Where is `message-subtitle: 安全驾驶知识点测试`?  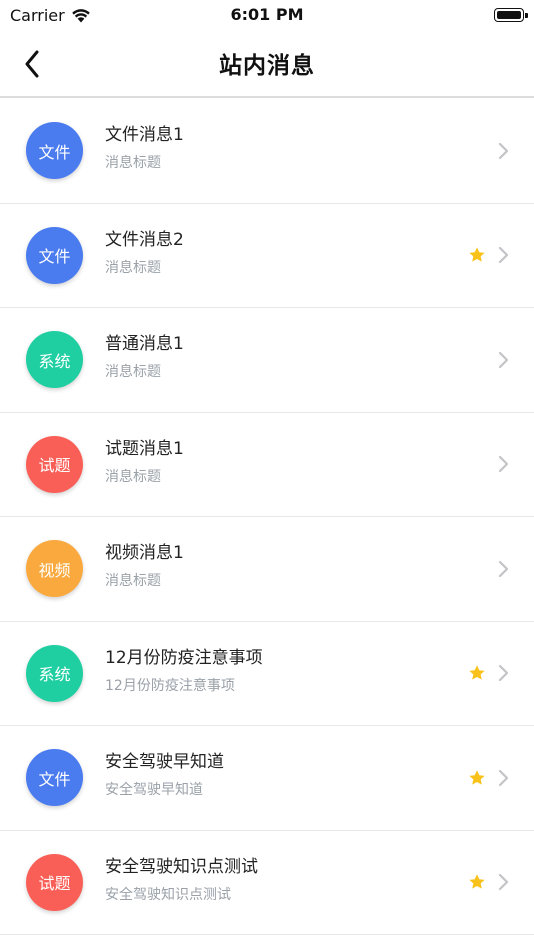 message-subtitle: 安全驾驶知识点测试 is located at coordinates (168, 894).